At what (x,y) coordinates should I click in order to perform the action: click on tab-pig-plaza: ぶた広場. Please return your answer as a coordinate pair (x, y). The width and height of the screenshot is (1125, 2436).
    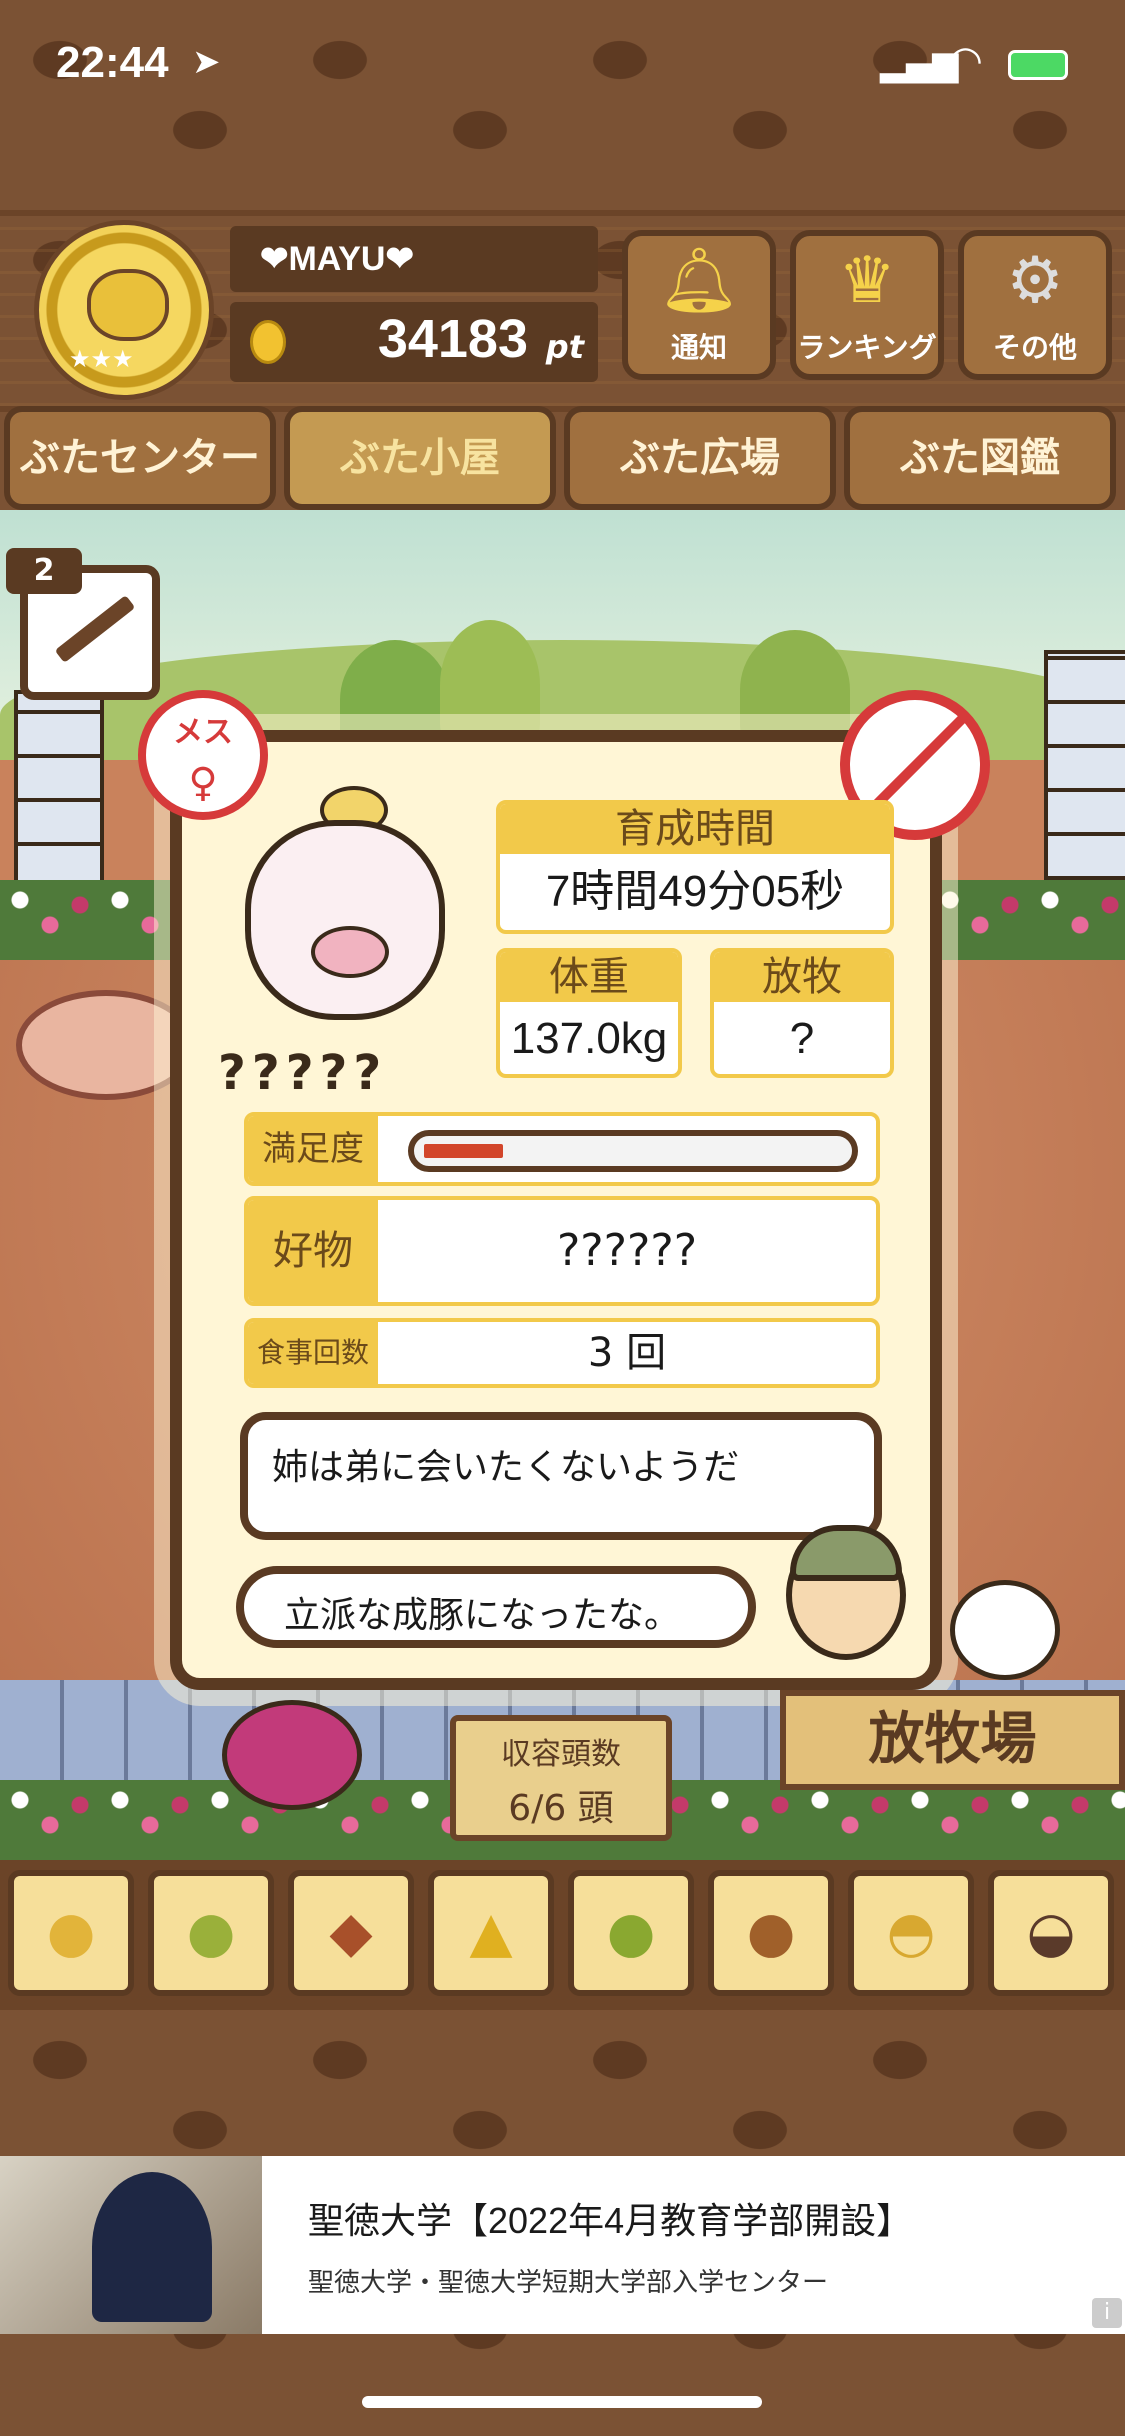
    Looking at the image, I should click on (700, 458).